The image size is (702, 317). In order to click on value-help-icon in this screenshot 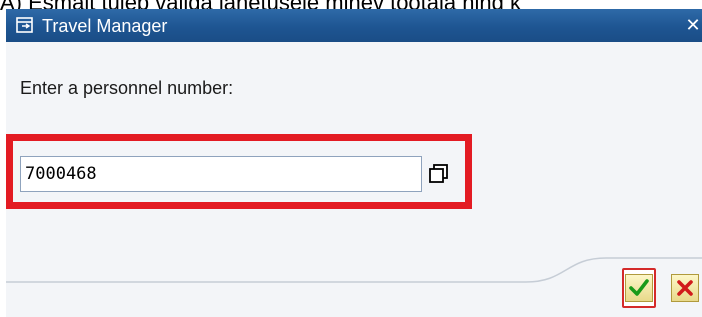, I will do `click(439, 174)`.